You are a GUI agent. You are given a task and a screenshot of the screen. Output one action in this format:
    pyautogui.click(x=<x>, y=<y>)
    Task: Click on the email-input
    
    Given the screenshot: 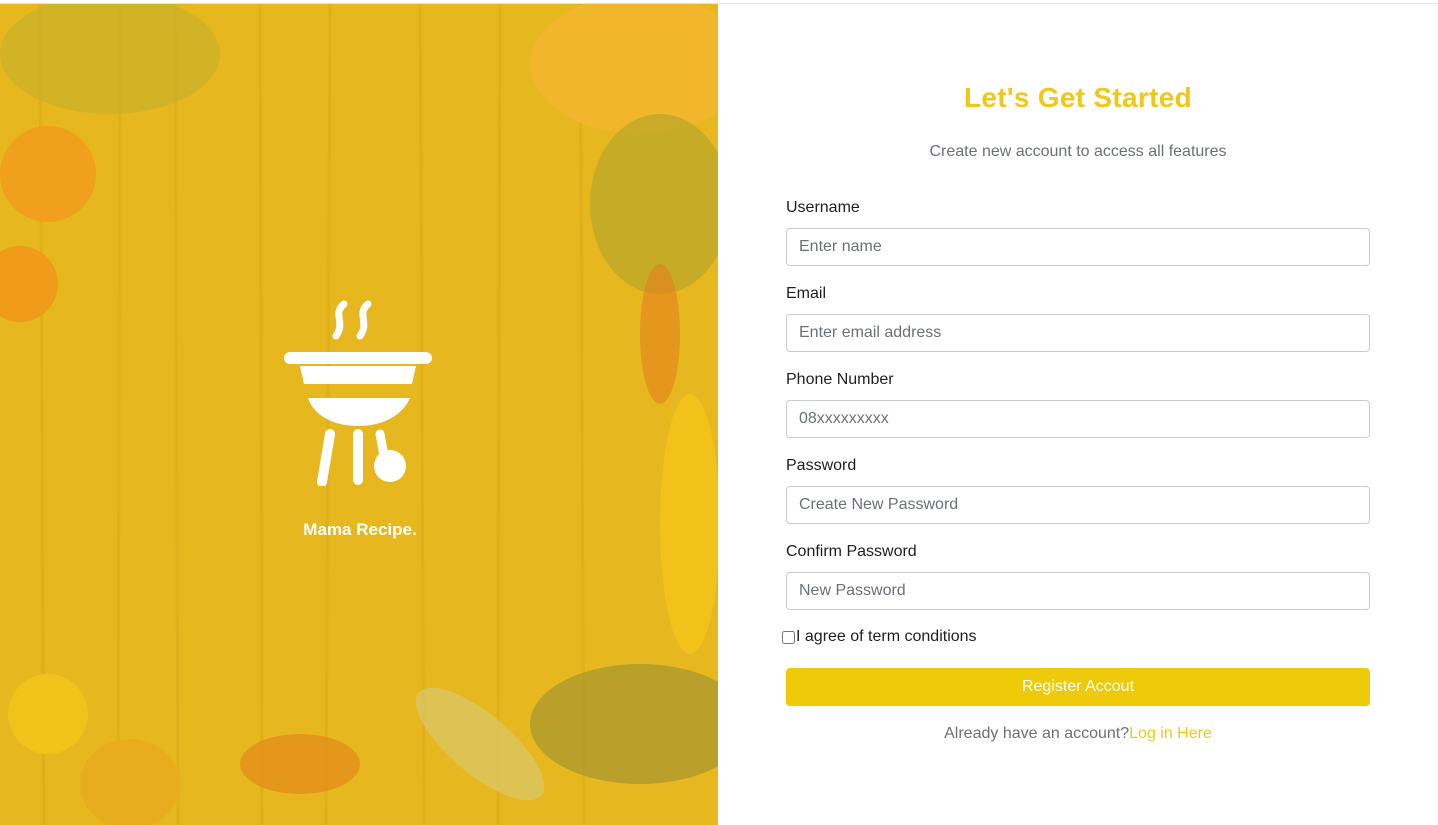 What is the action you would take?
    pyautogui.click(x=1078, y=333)
    